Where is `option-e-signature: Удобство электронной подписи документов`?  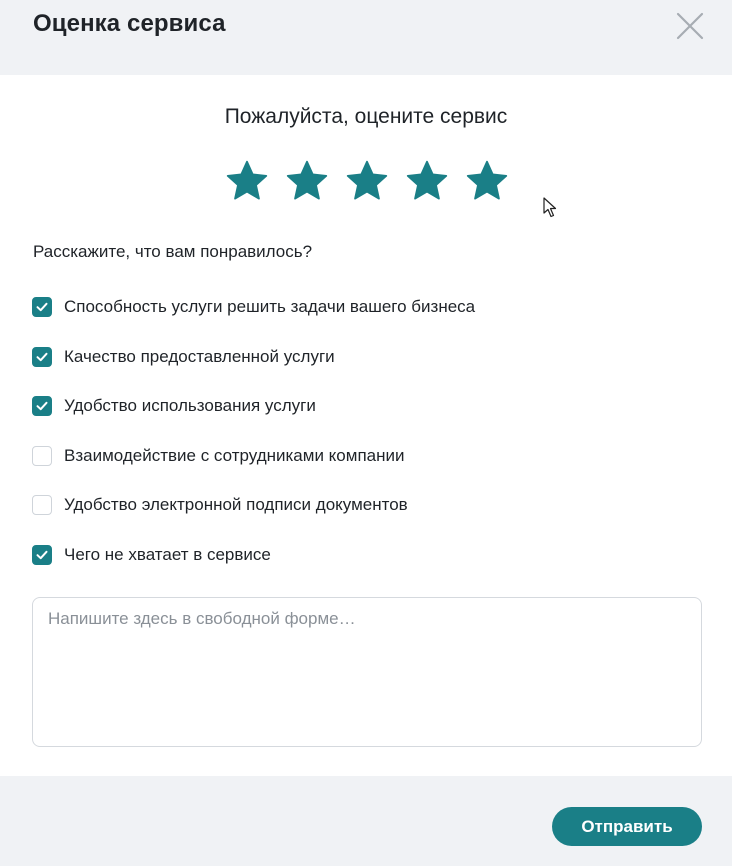
option-e-signature: Удобство электронной подписи документов is located at coordinates (253, 505).